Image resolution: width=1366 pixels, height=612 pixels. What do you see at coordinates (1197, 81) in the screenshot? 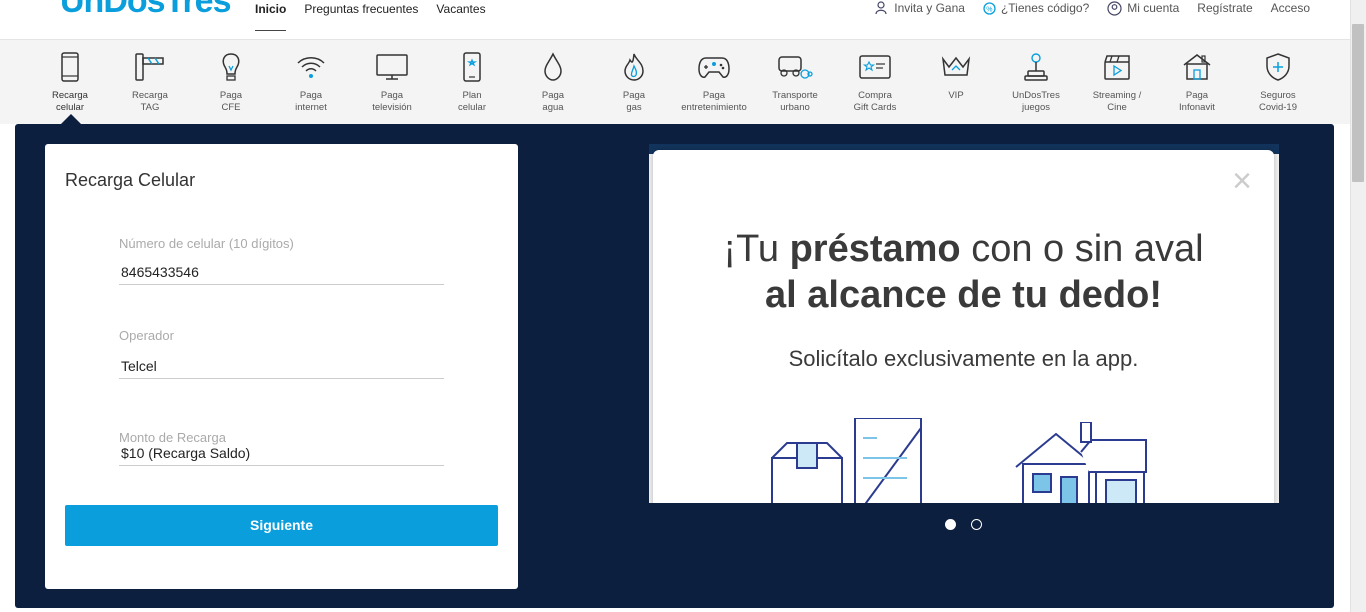
I see `service-paga-infonavit: Paga Infonavit` at bounding box center [1197, 81].